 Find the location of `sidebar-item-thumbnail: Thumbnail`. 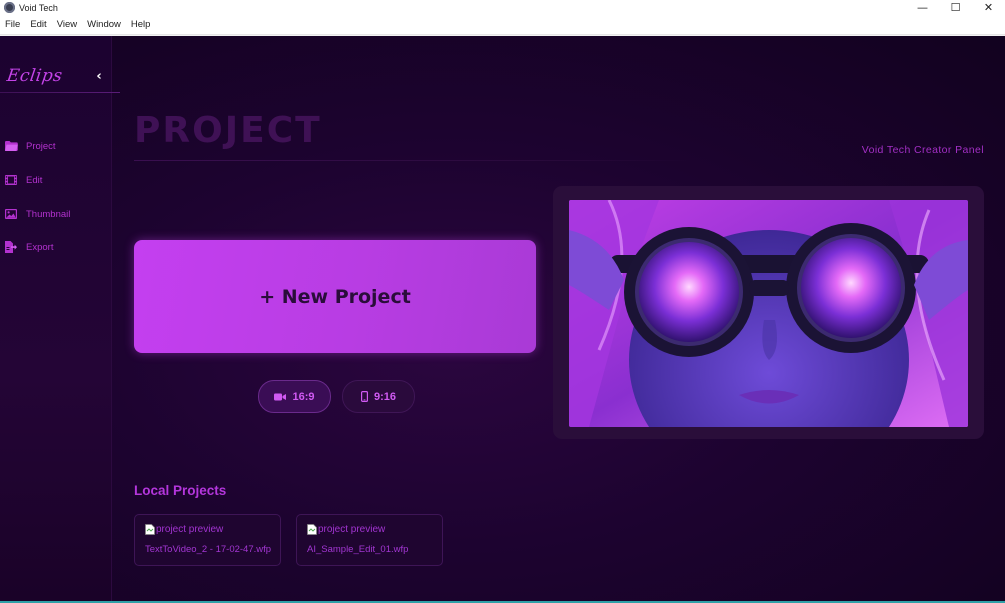

sidebar-item-thumbnail: Thumbnail is located at coordinates (37, 214).